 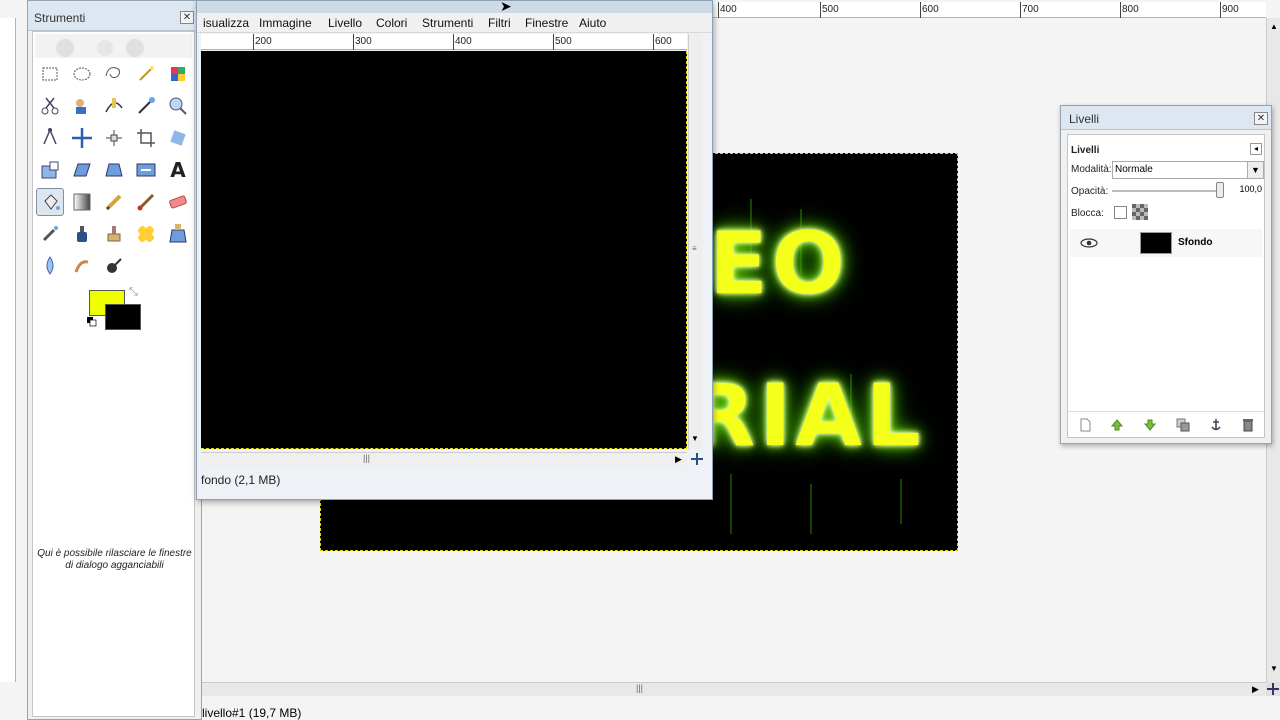 What do you see at coordinates (1156, 243) in the screenshot?
I see `layer-thumbnail` at bounding box center [1156, 243].